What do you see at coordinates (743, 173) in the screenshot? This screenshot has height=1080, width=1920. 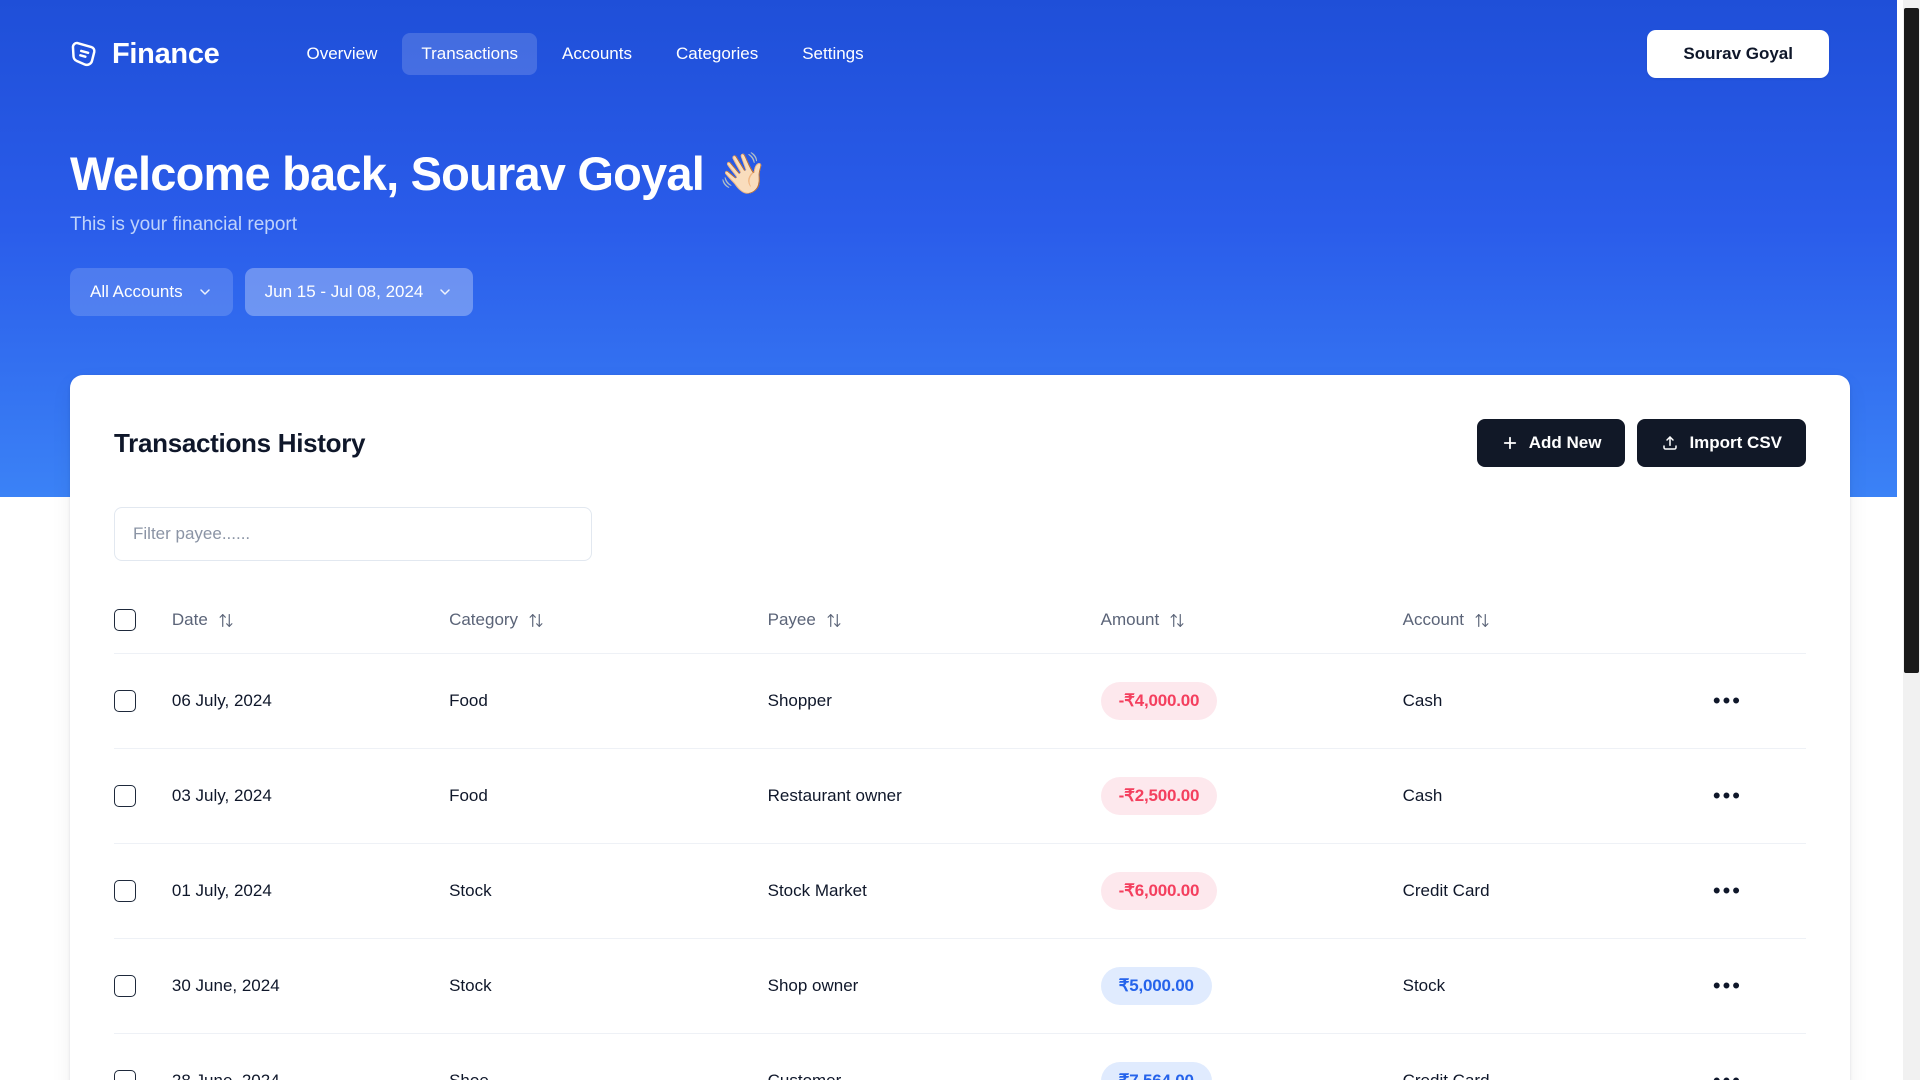 I see `waving-hand-icon: 👋🏻` at bounding box center [743, 173].